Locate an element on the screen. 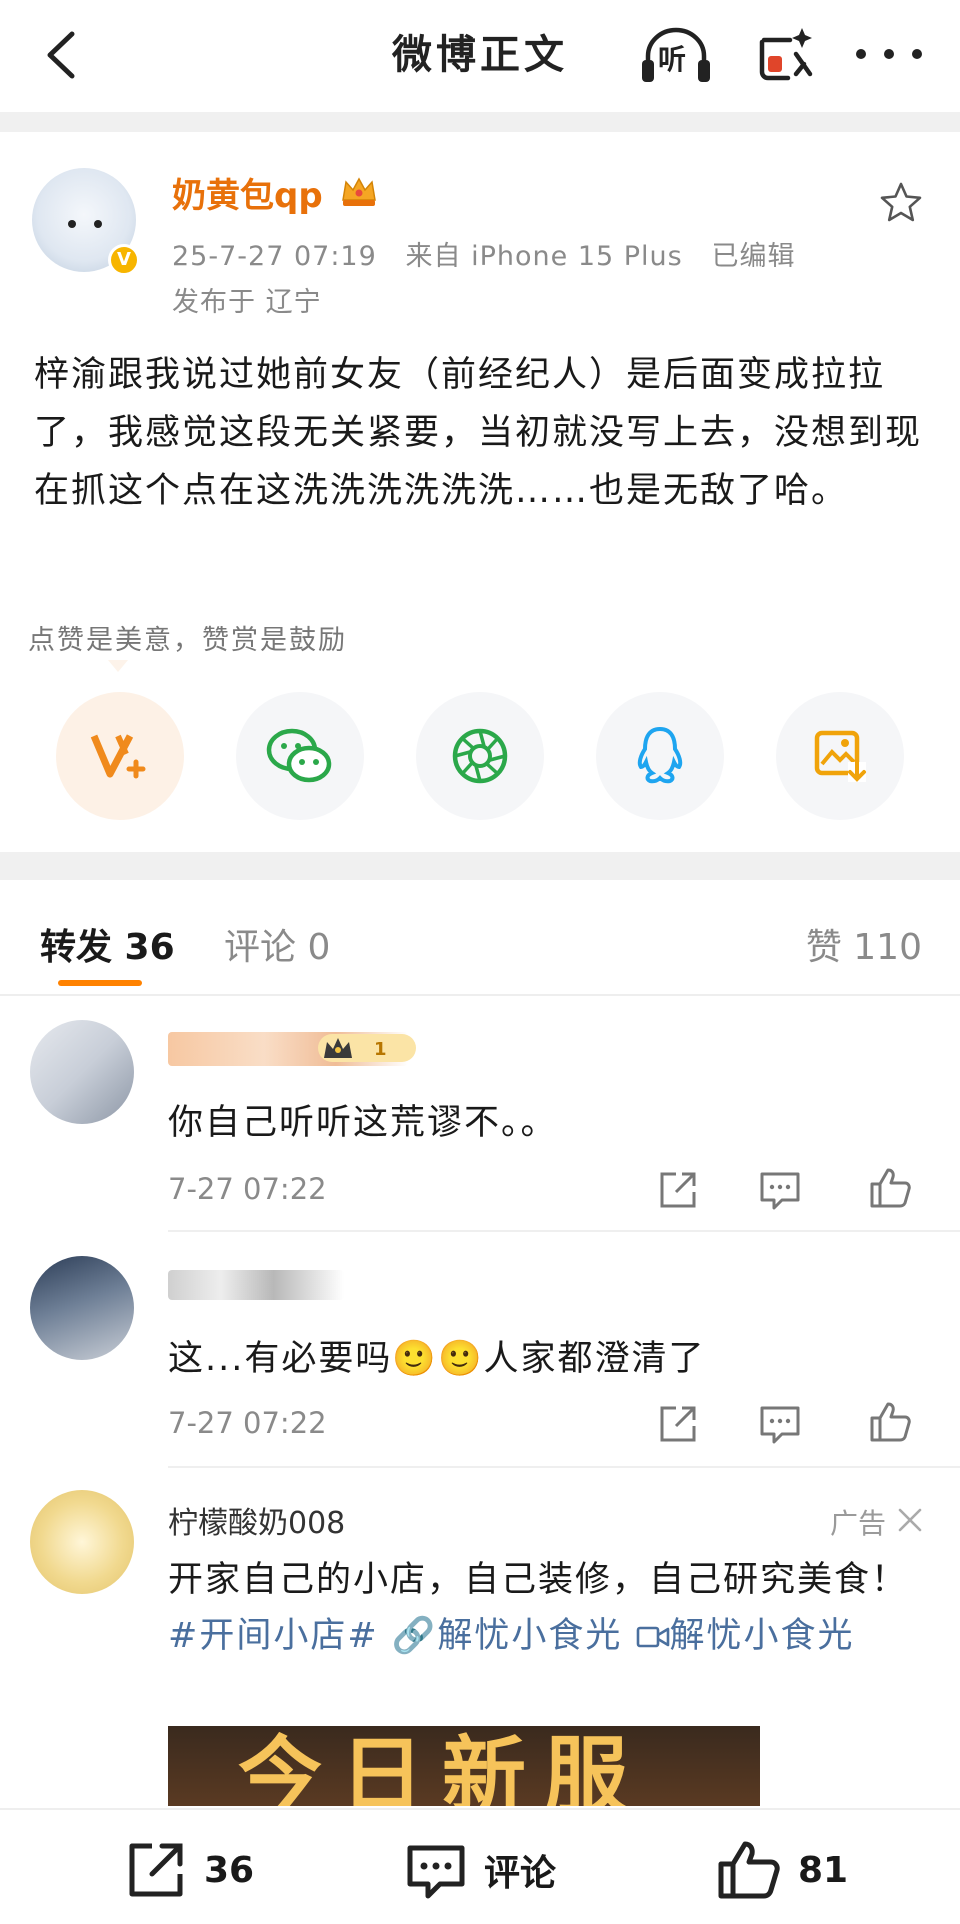 This screenshot has height=1924, width=960. wechat-icon is located at coordinates (299, 755).